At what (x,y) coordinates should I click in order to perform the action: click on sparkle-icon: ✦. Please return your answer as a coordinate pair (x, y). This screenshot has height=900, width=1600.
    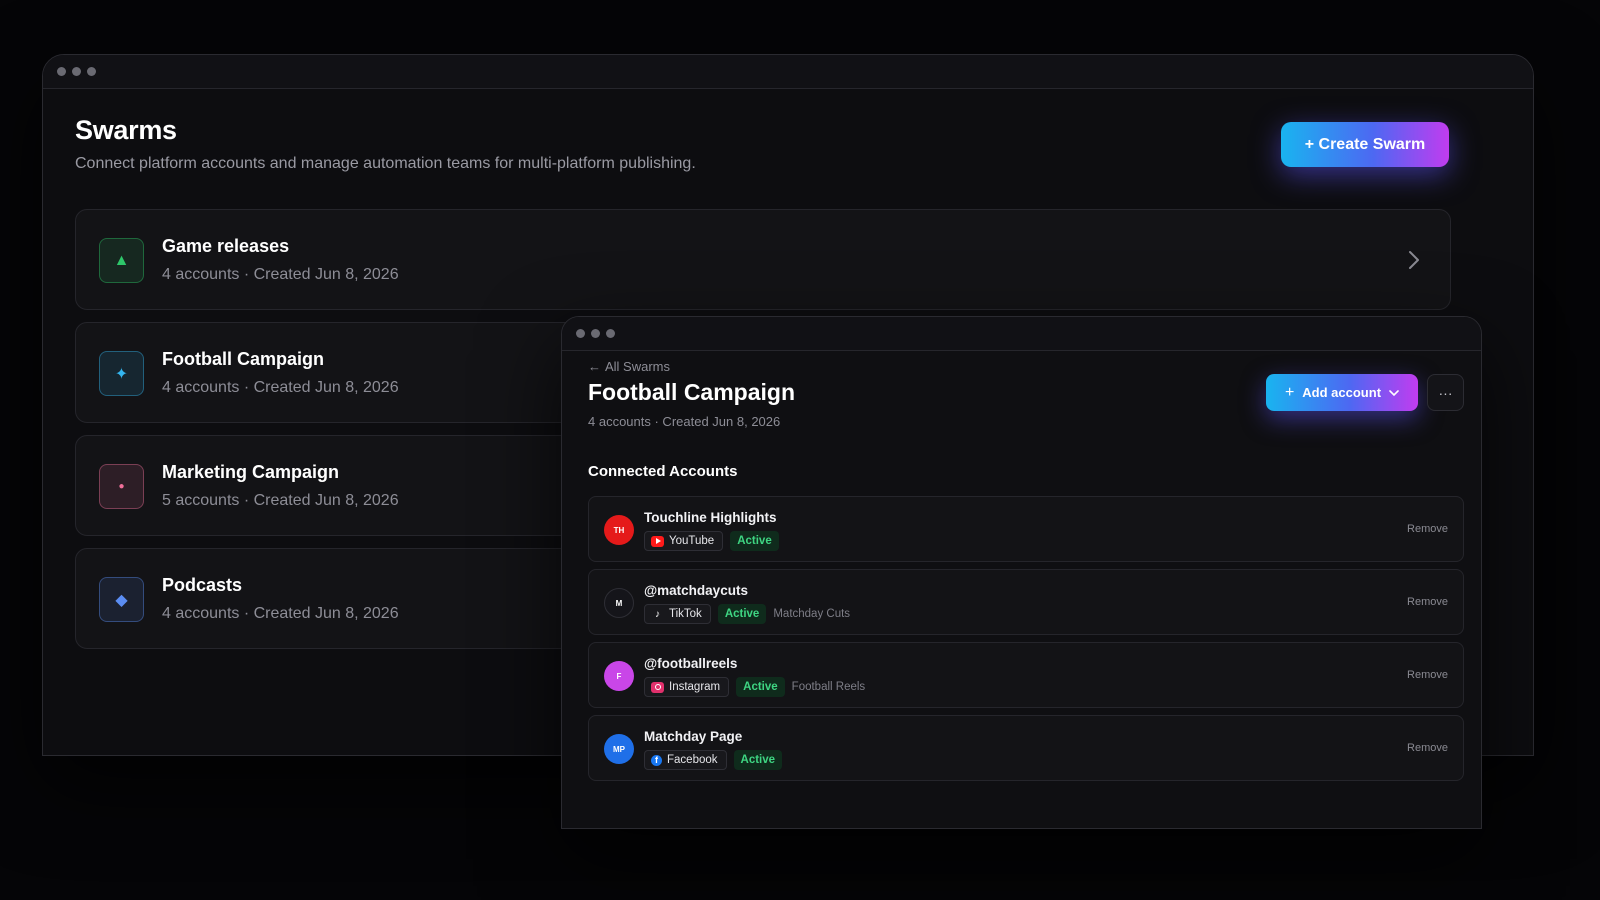
    Looking at the image, I should click on (121, 373).